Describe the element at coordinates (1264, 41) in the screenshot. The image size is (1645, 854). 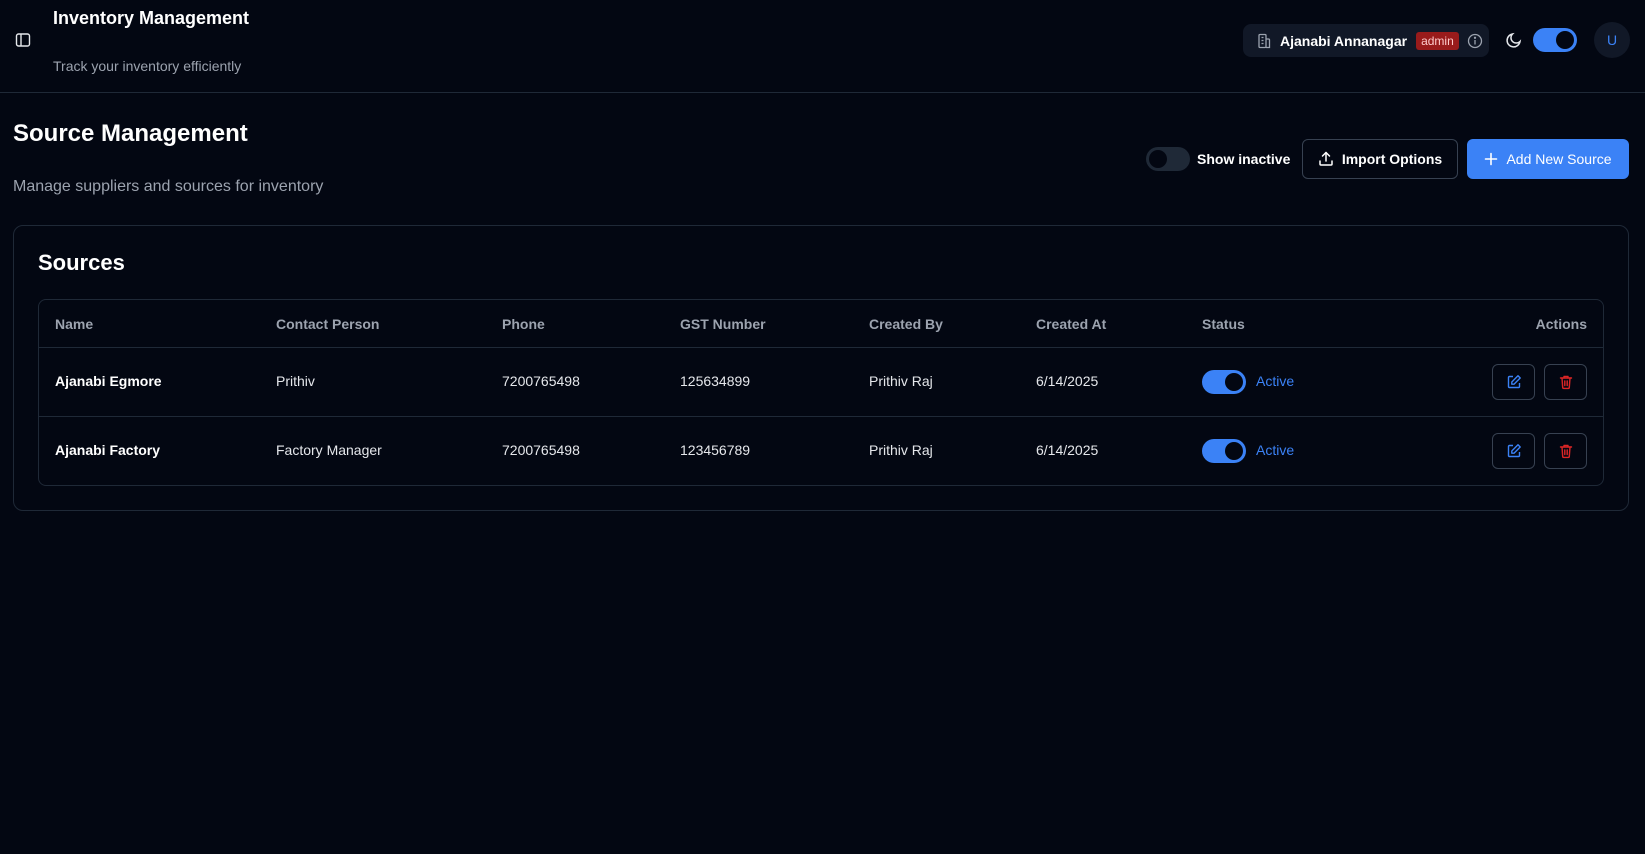
I see `building-icon` at that location.